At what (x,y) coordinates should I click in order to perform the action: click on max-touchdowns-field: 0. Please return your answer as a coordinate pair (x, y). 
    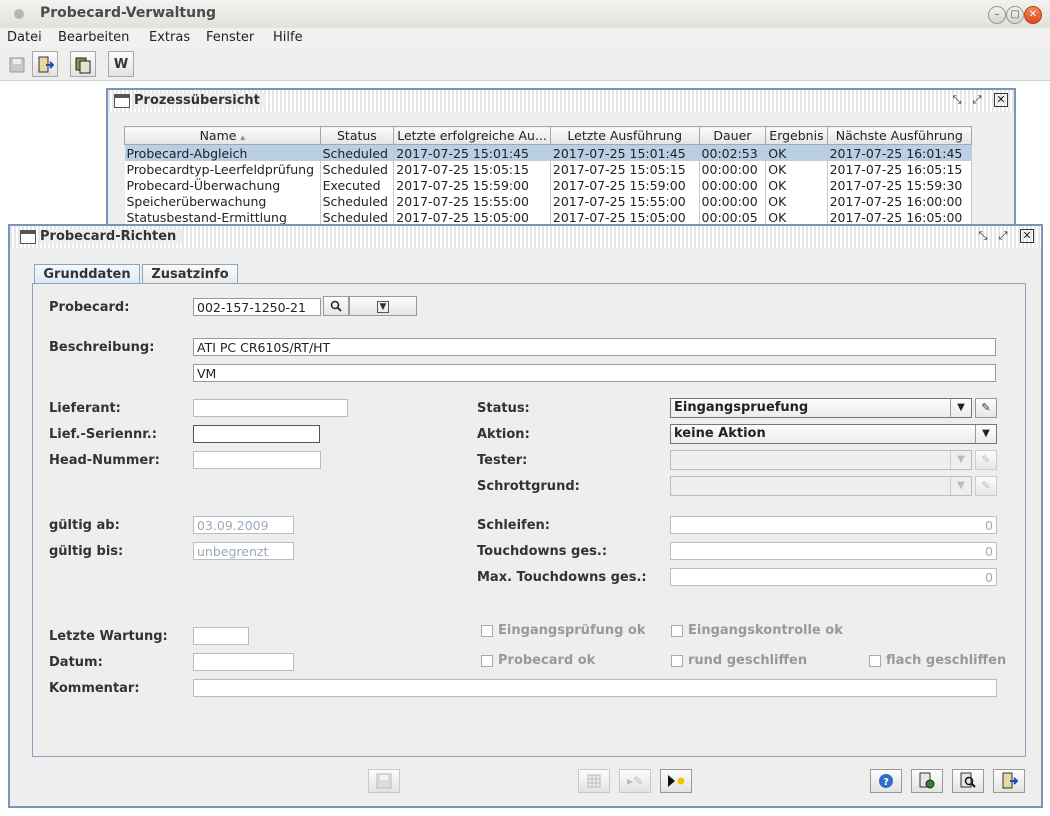
    Looking at the image, I should click on (833, 577).